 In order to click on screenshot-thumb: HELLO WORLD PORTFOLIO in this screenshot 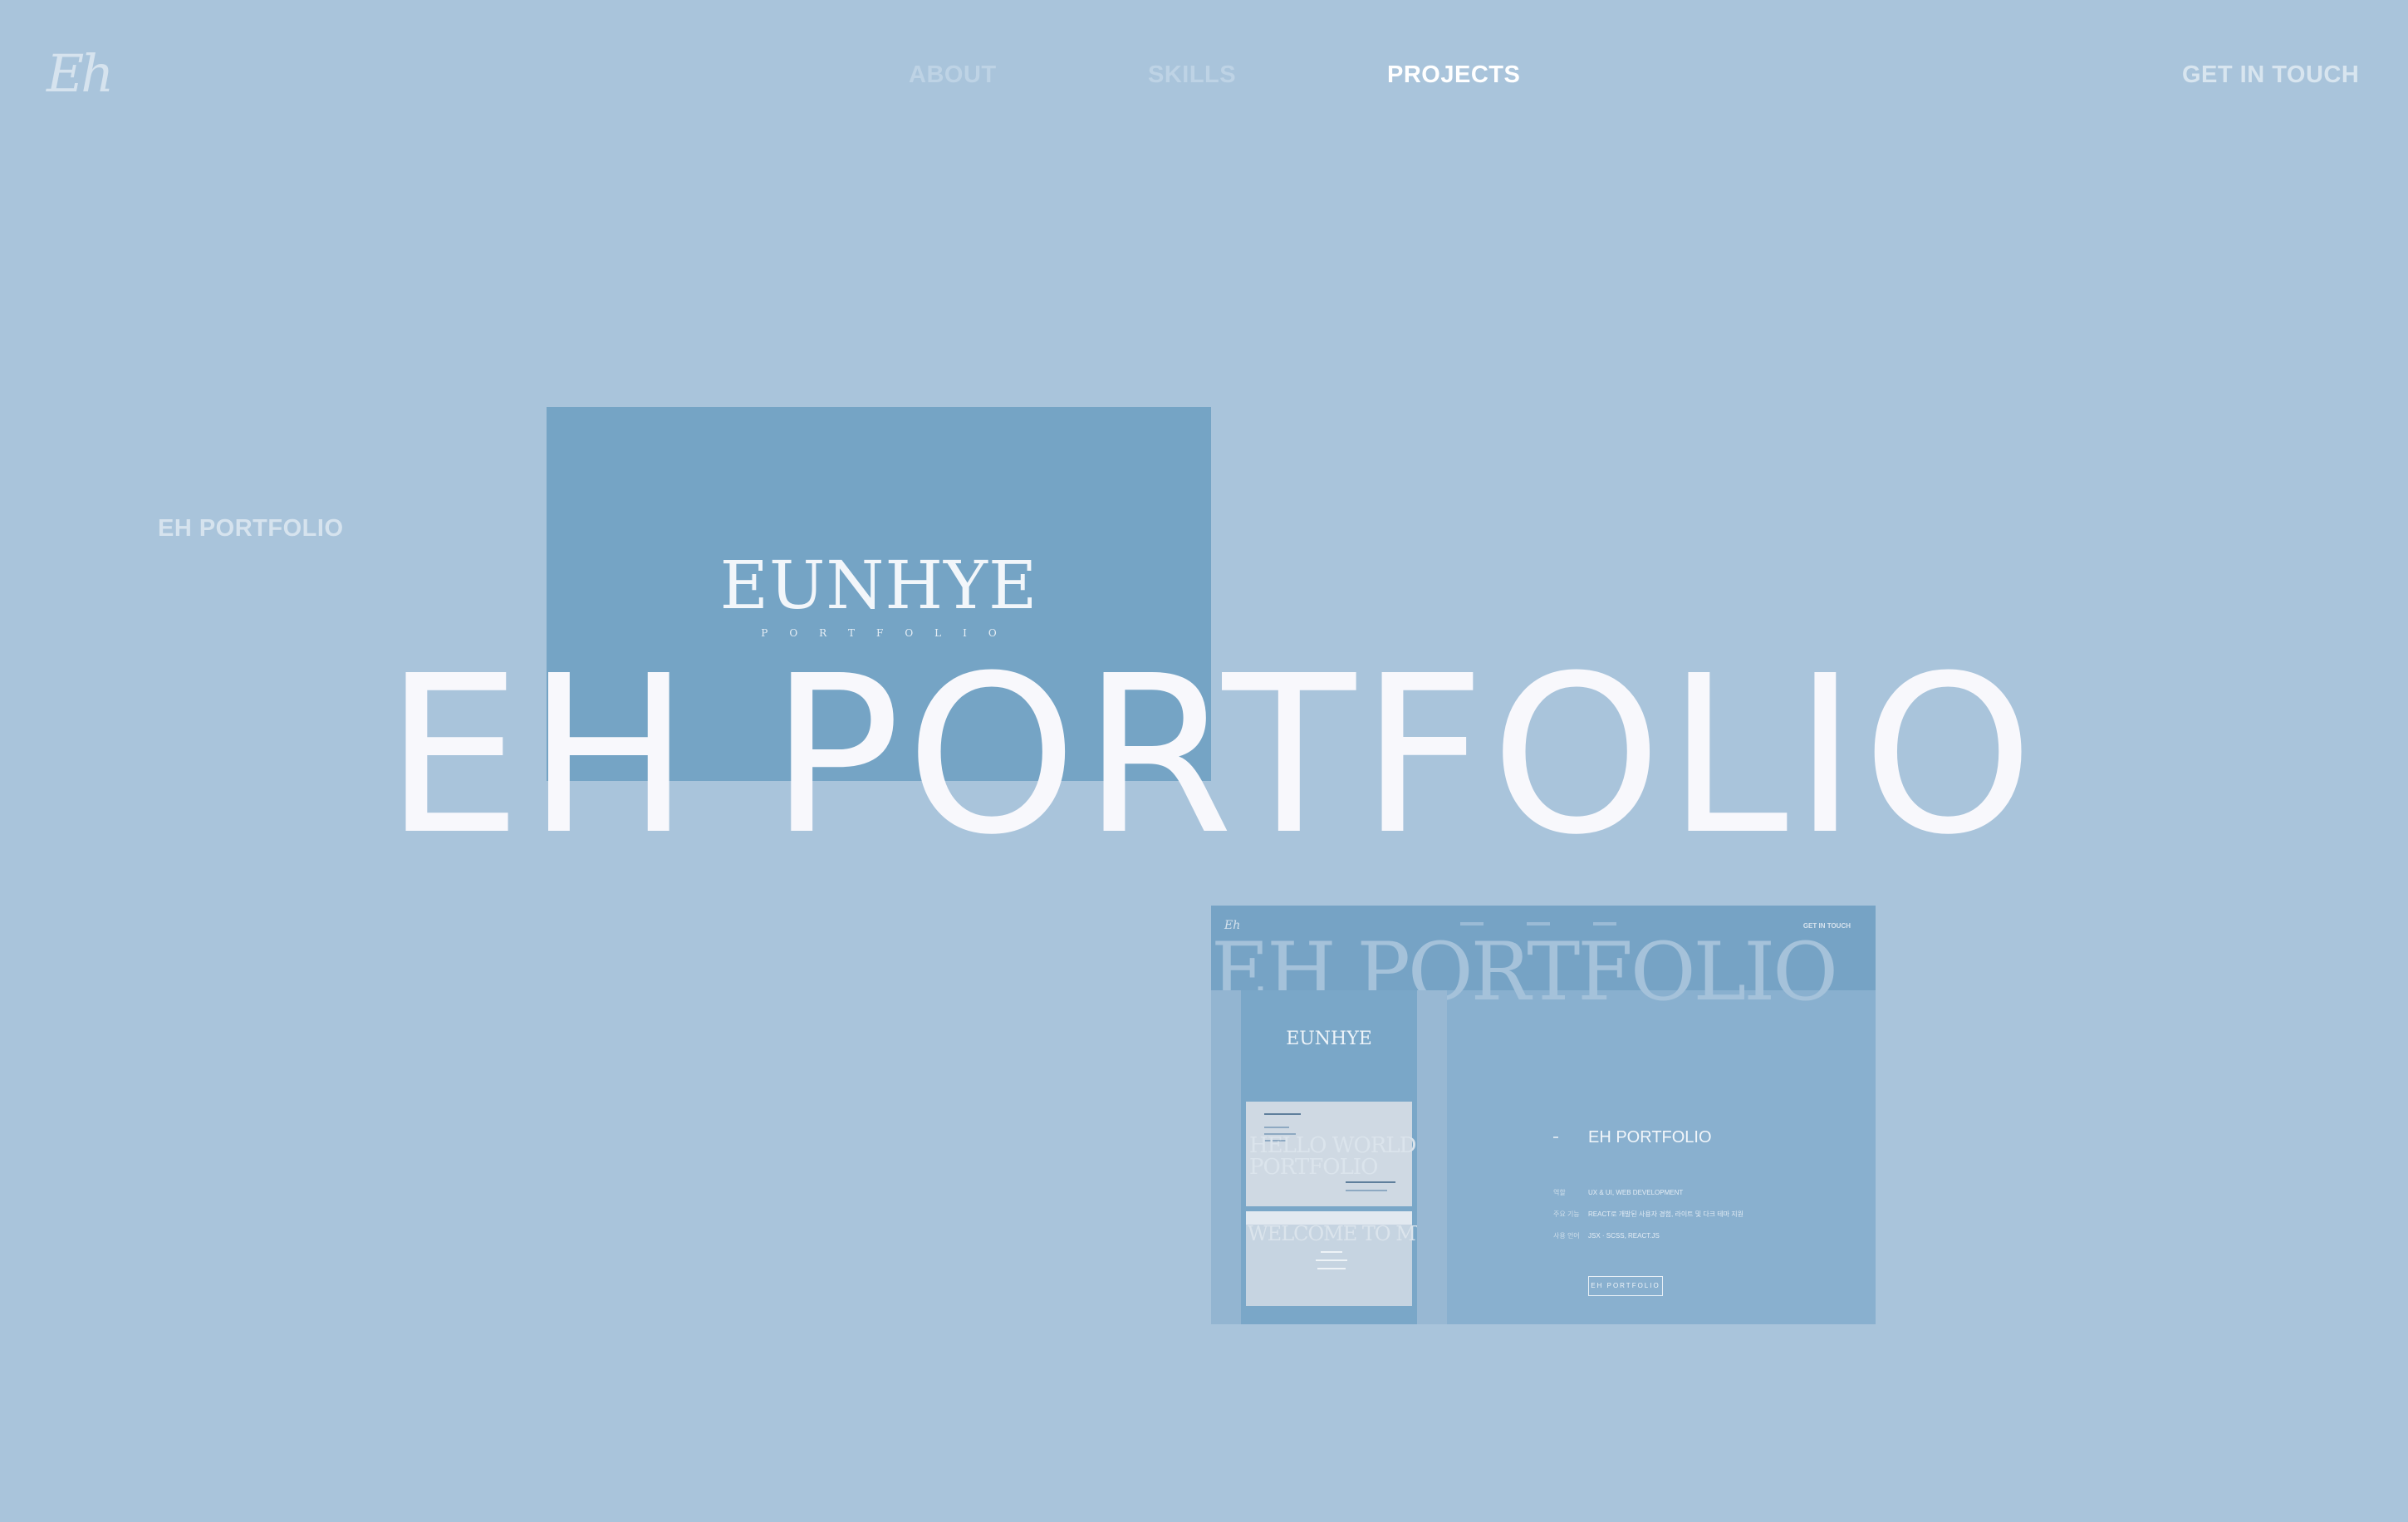, I will do `click(1331, 1154)`.